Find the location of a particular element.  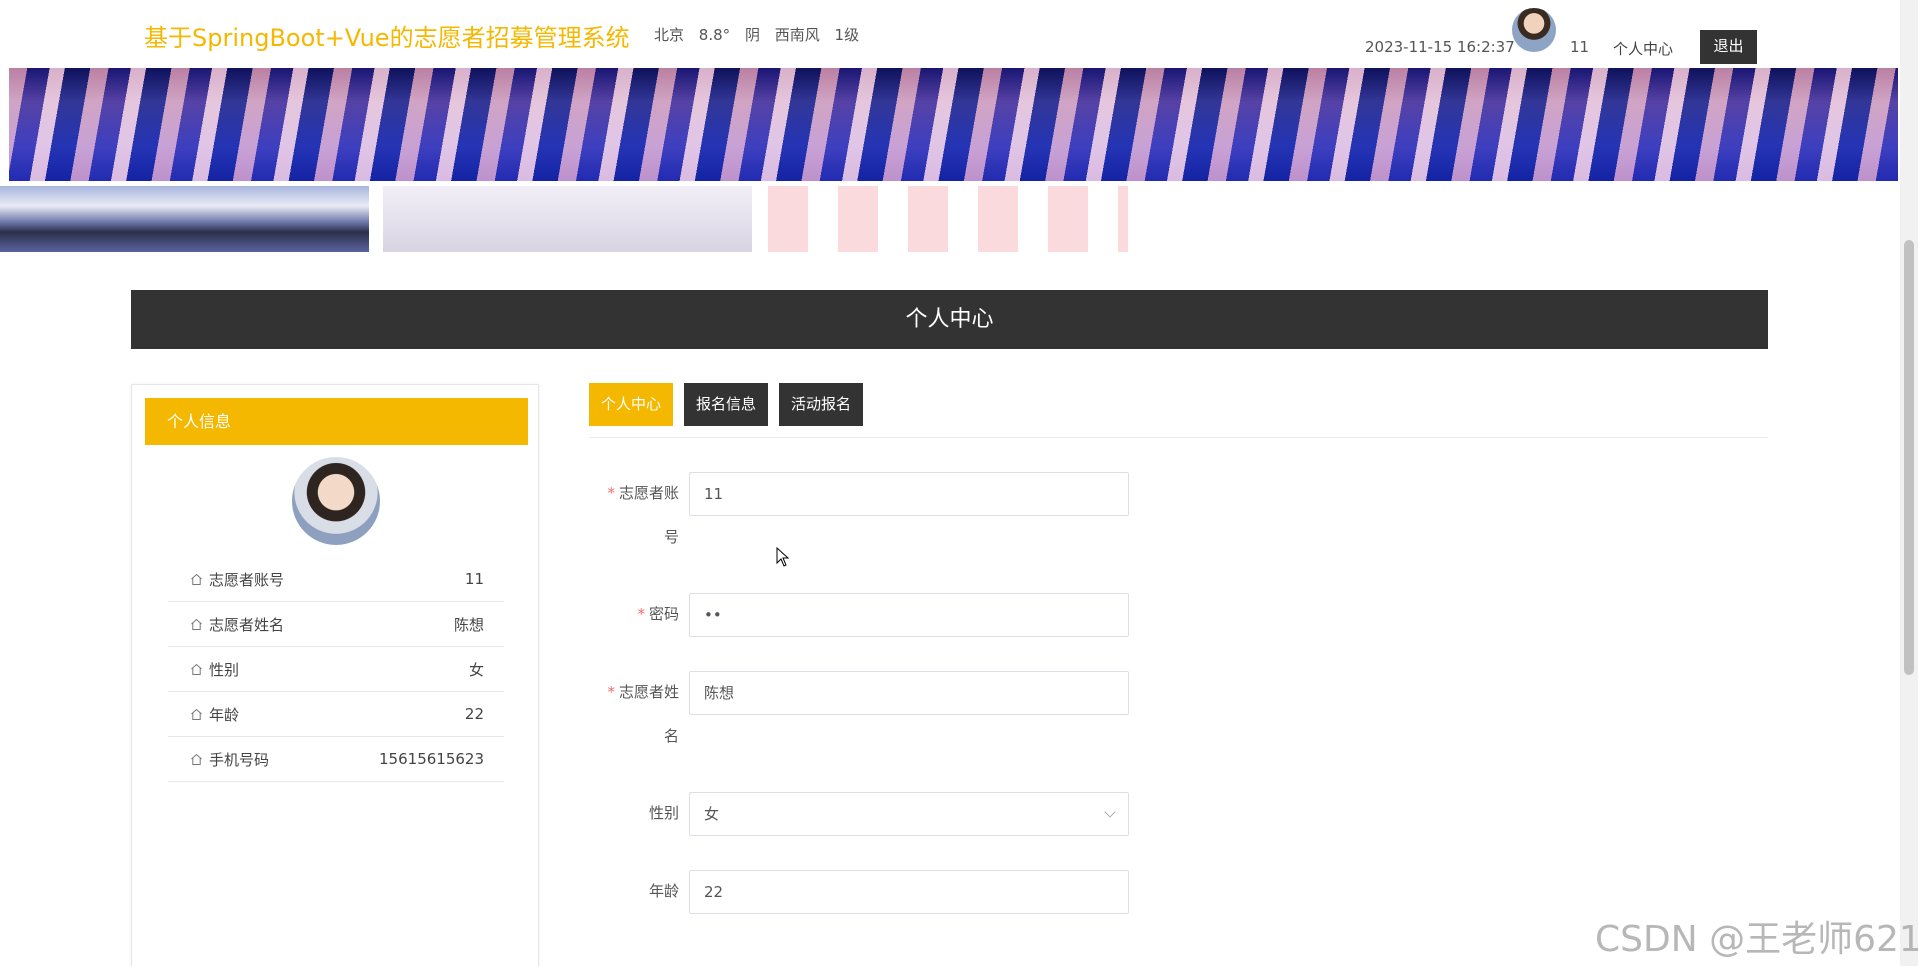

profile-info-value: 15615615623 is located at coordinates (431, 759).